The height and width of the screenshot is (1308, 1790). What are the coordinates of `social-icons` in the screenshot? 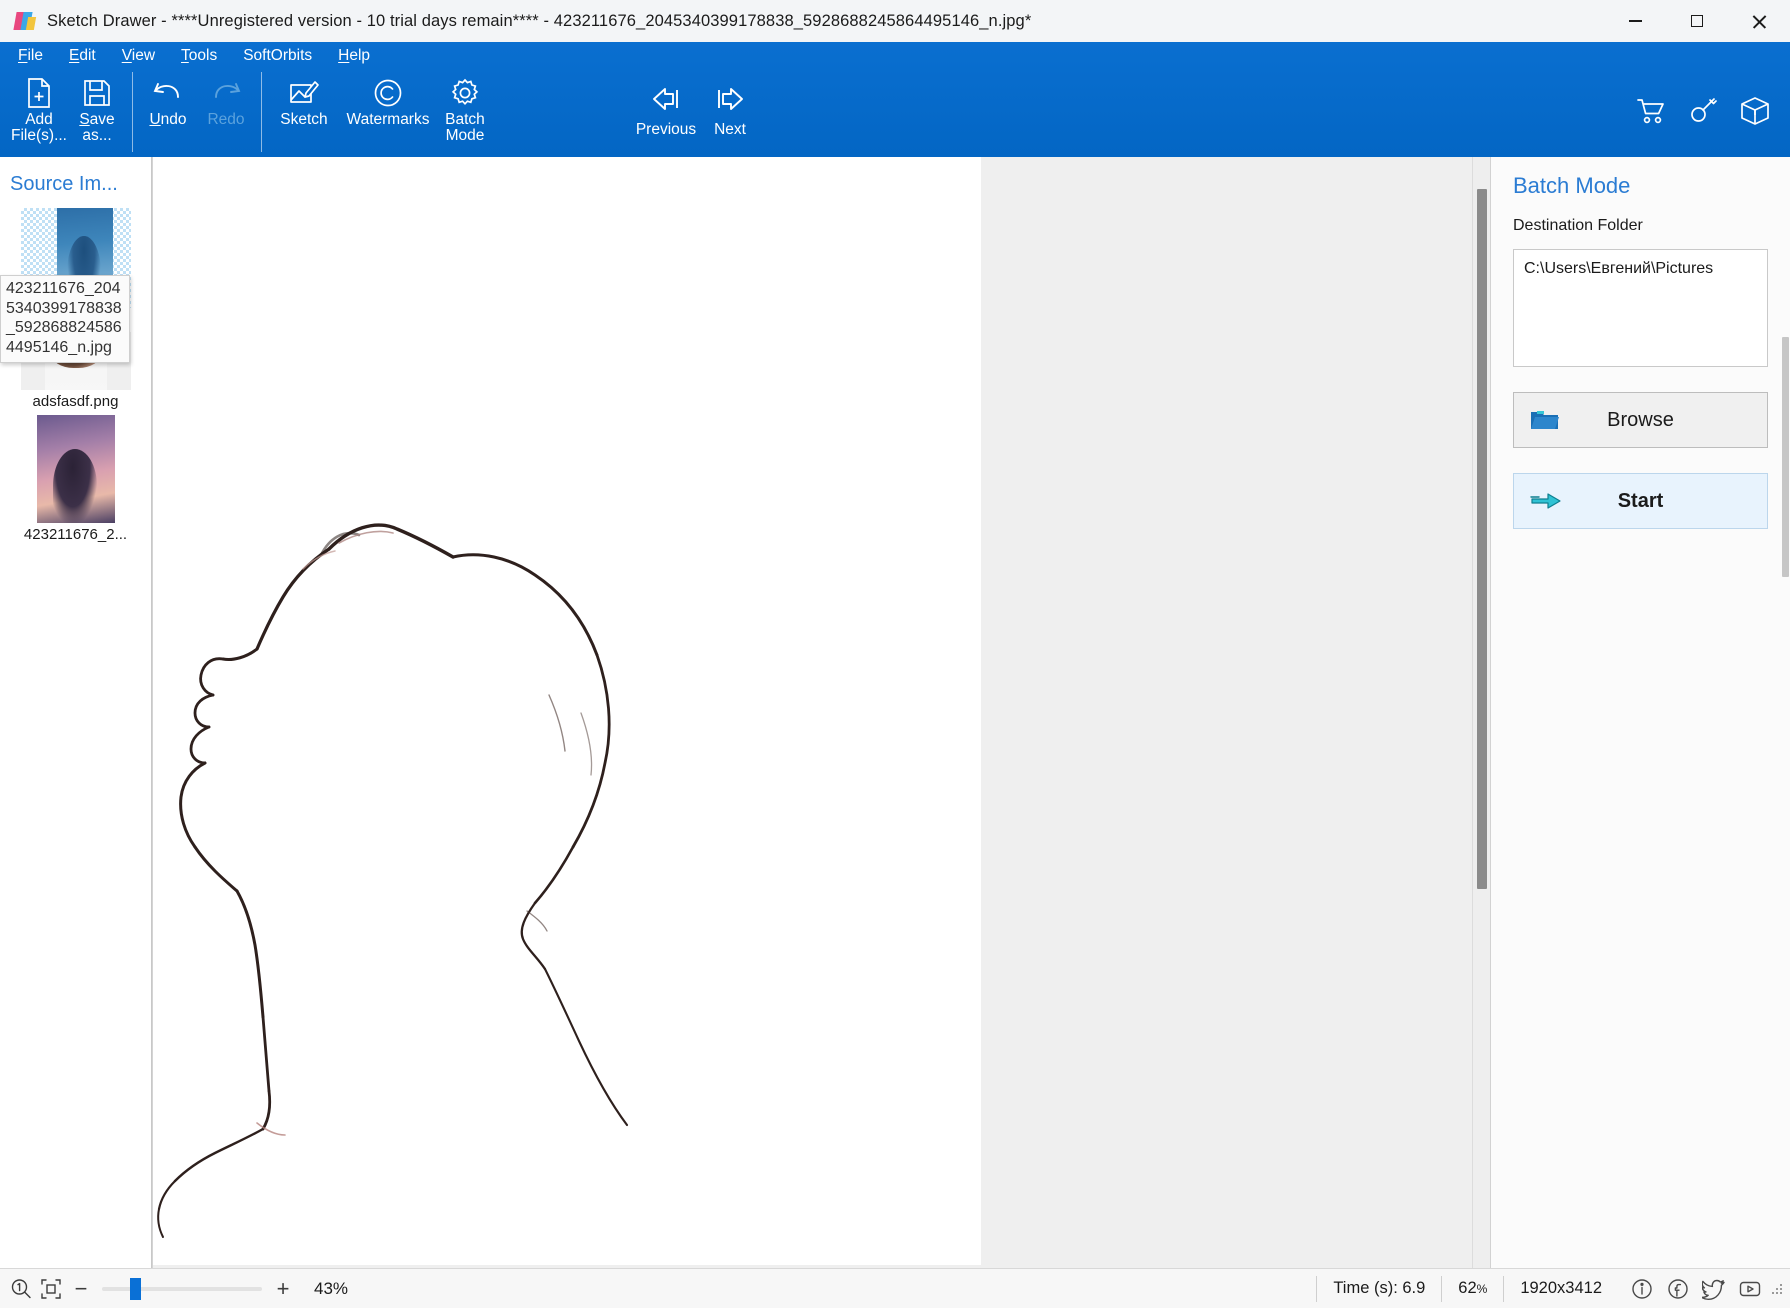 It's located at (1691, 1289).